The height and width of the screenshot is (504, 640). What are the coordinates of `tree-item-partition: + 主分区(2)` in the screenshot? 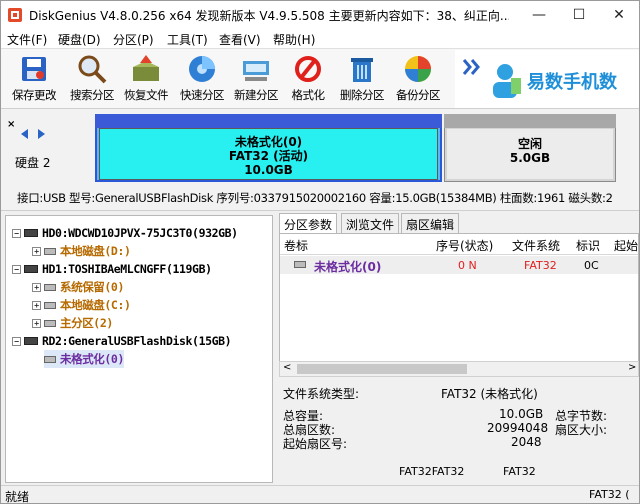 It's located at (72, 323).